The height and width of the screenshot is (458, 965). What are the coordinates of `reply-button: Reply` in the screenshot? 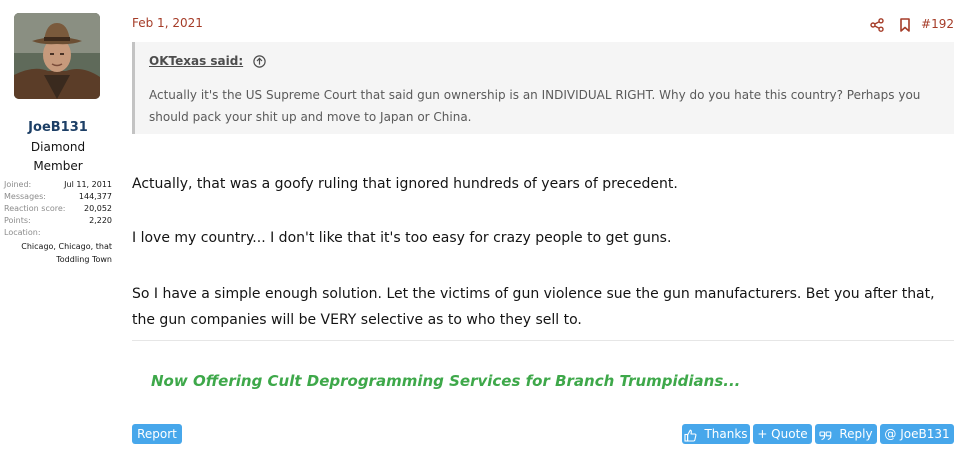 It's located at (846, 434).